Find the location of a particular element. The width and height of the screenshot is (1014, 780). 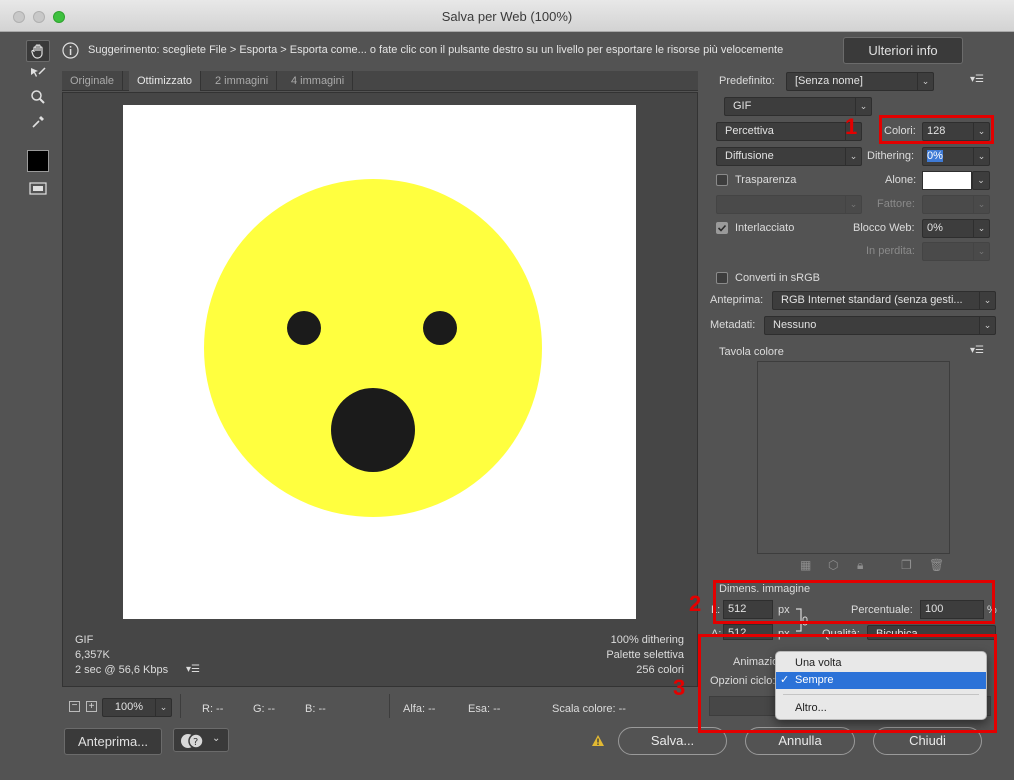

zoom-level-select: 100% ⌄ is located at coordinates (137, 707).